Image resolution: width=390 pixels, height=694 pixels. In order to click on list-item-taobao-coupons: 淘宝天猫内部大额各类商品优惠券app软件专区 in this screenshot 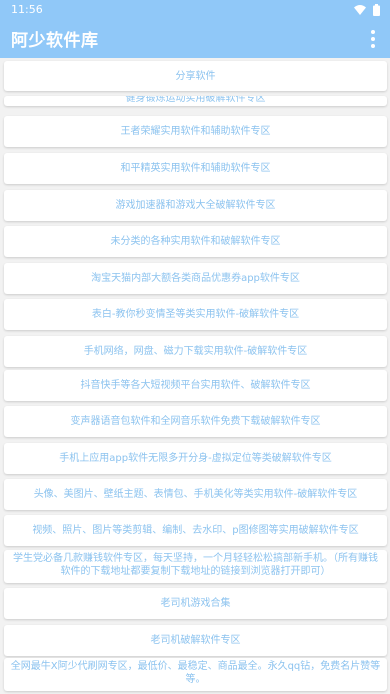, I will do `click(195, 278)`.